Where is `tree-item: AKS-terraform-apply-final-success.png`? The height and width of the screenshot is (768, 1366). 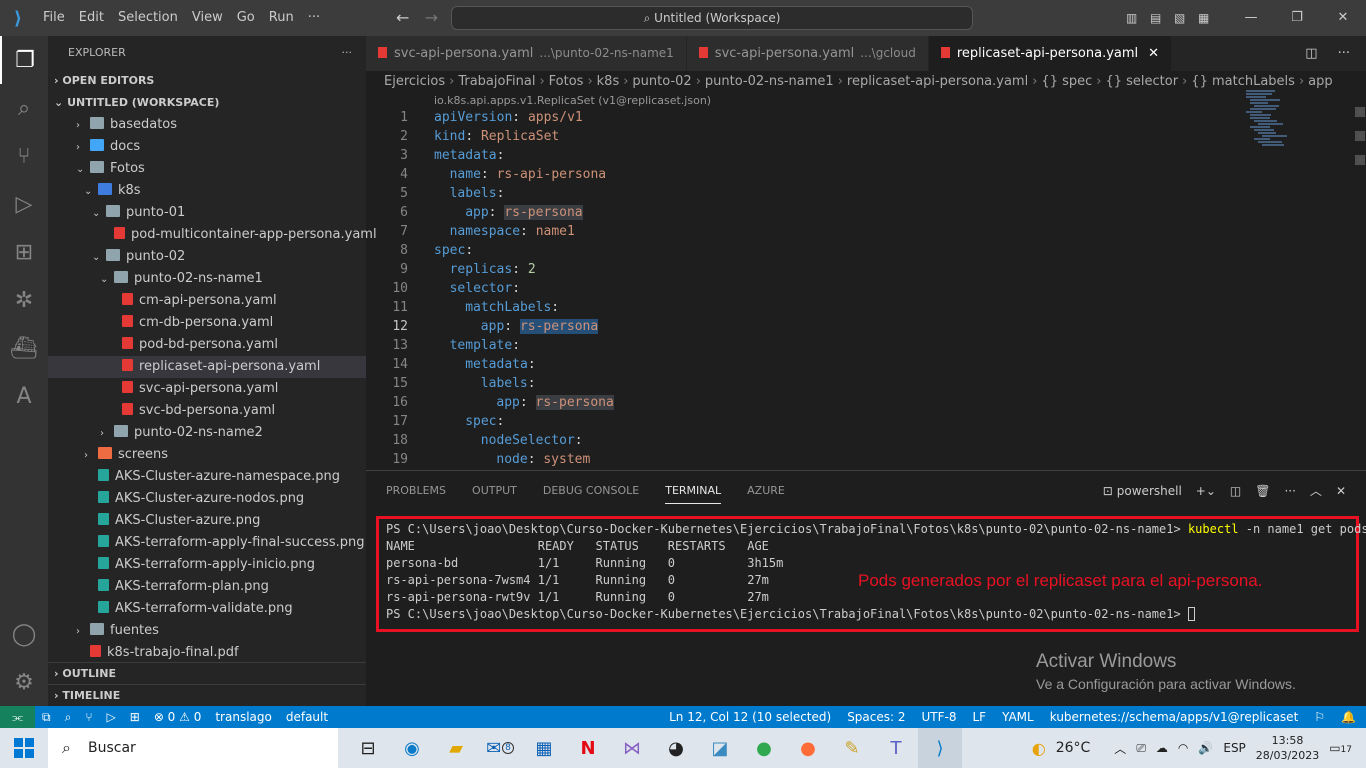 tree-item: AKS-terraform-apply-final-success.png is located at coordinates (207, 543).